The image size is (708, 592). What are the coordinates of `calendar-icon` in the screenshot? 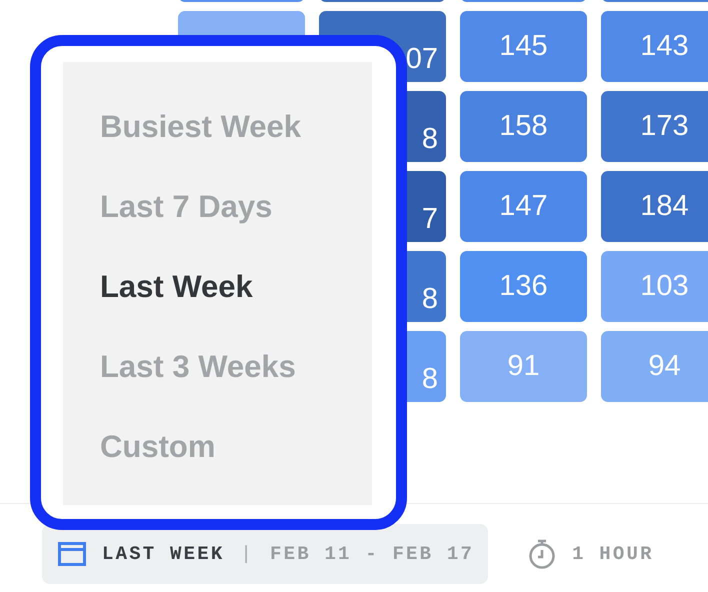 It's located at (72, 554).